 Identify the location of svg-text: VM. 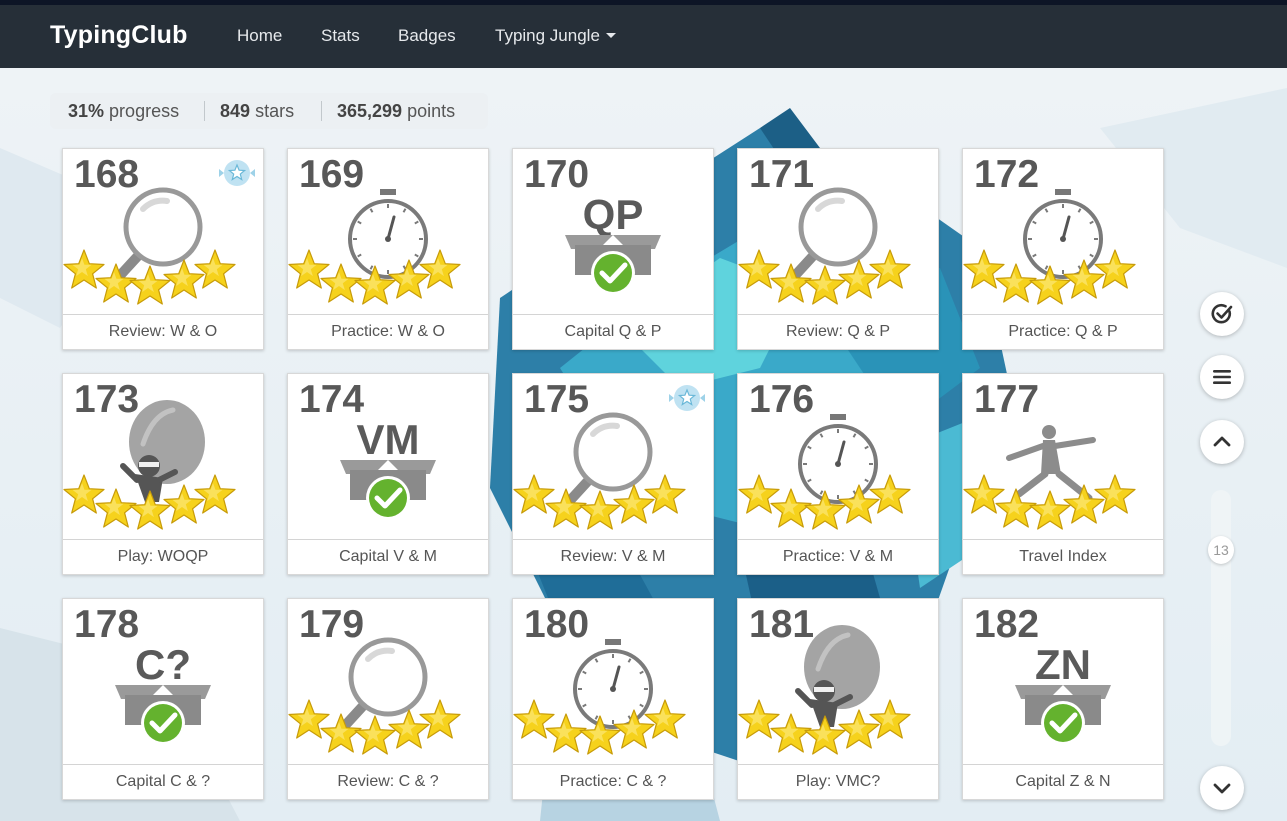
(388, 439).